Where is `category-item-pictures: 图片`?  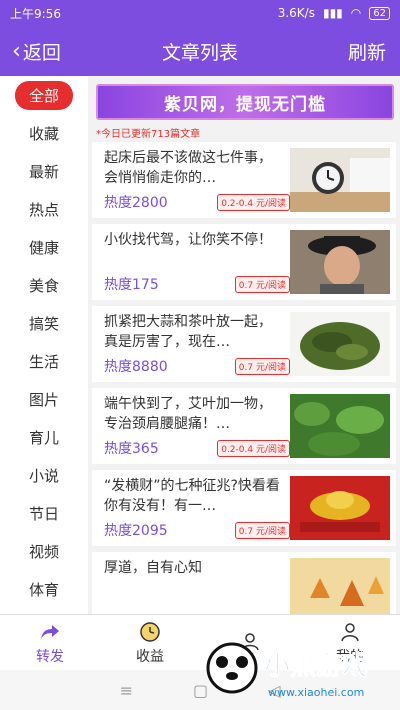 category-item-pictures: 图片 is located at coordinates (44, 399).